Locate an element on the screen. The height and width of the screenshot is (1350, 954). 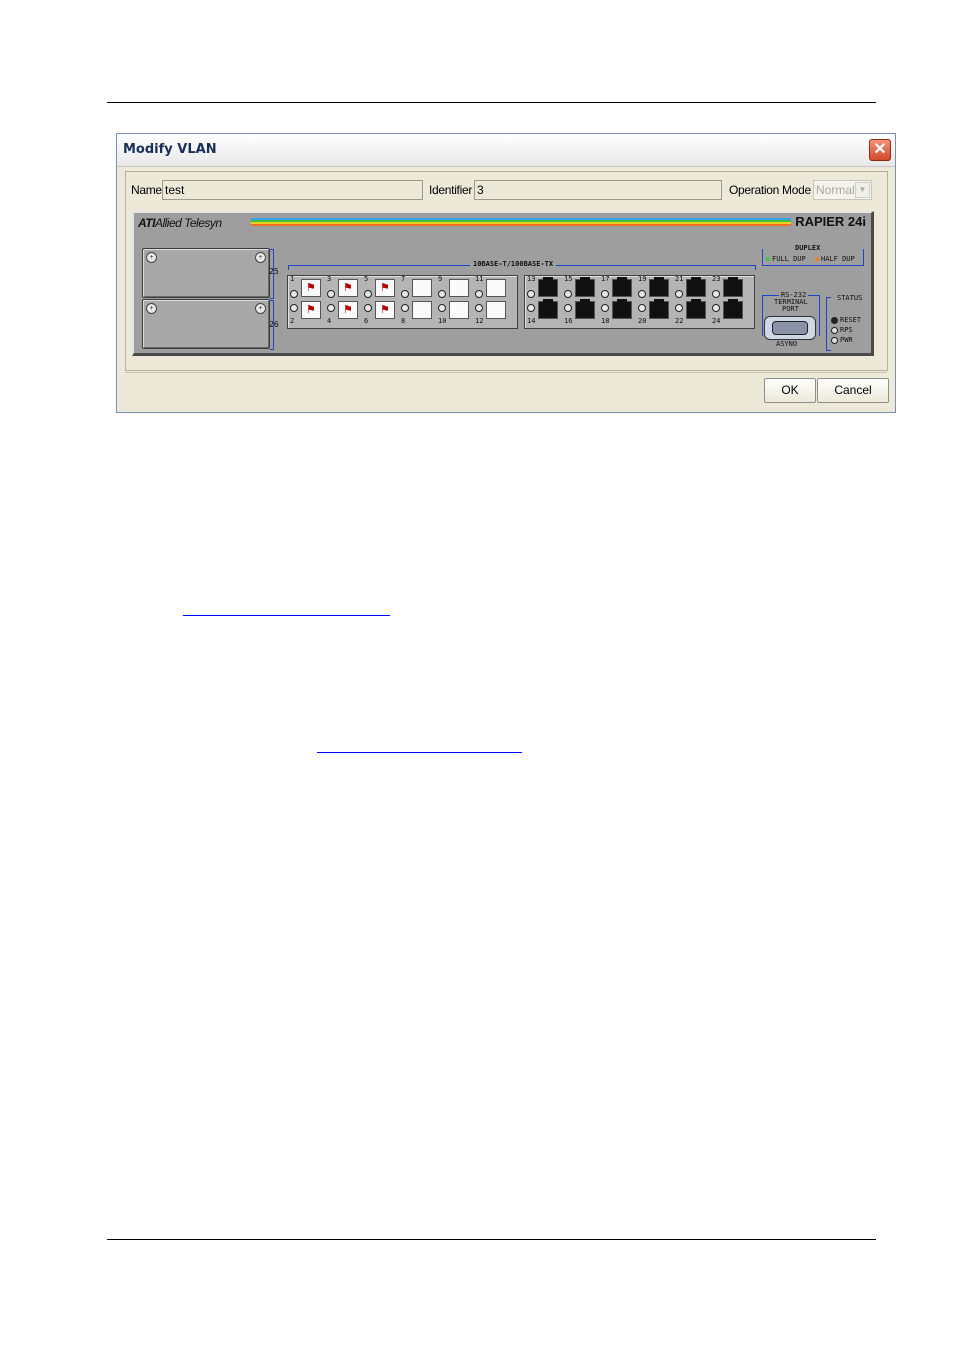
port-number-15: 15 is located at coordinates (568, 279).